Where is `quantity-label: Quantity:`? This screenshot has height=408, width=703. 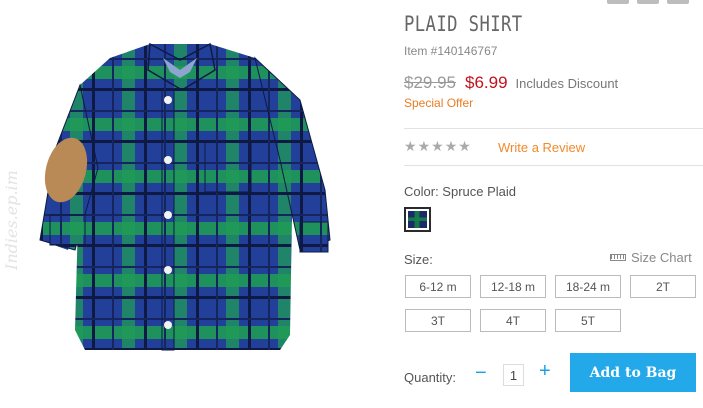 quantity-label: Quantity: is located at coordinates (430, 377).